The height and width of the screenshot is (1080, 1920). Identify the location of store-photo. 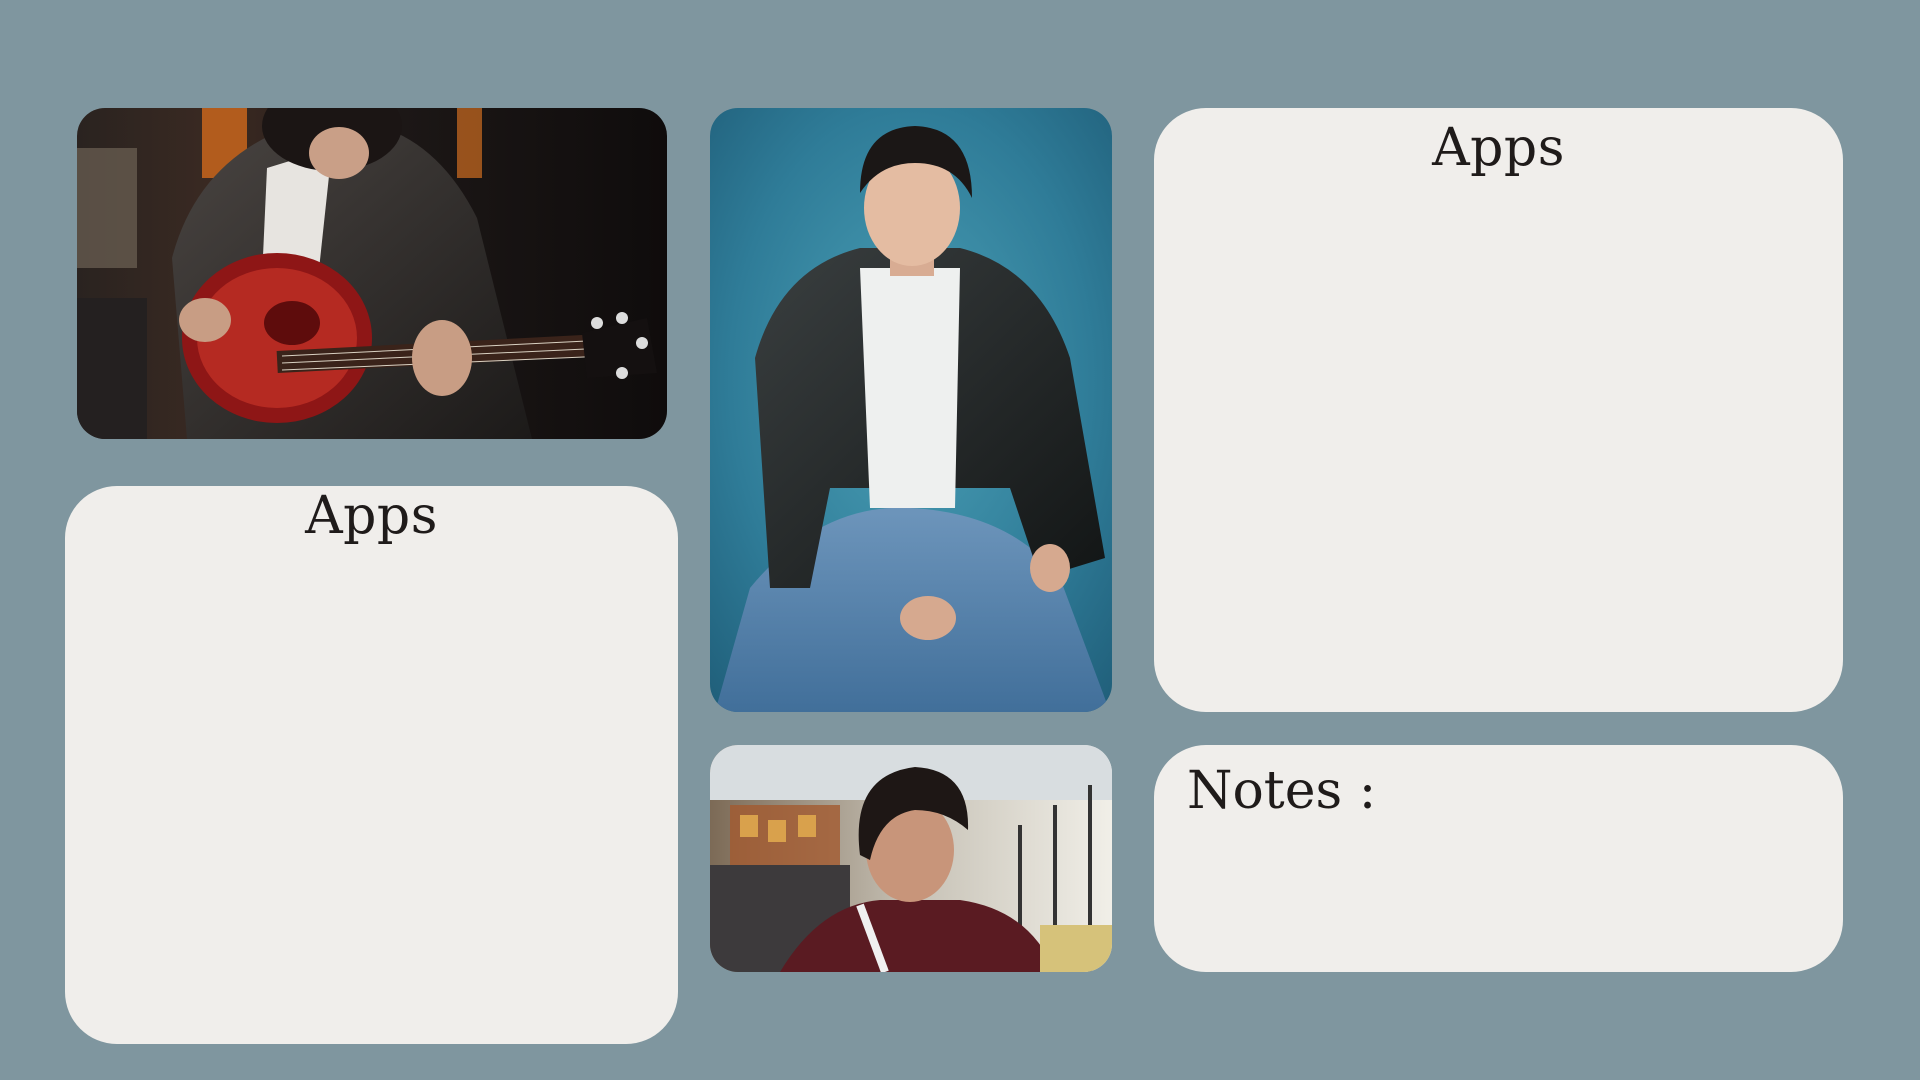
(911, 858).